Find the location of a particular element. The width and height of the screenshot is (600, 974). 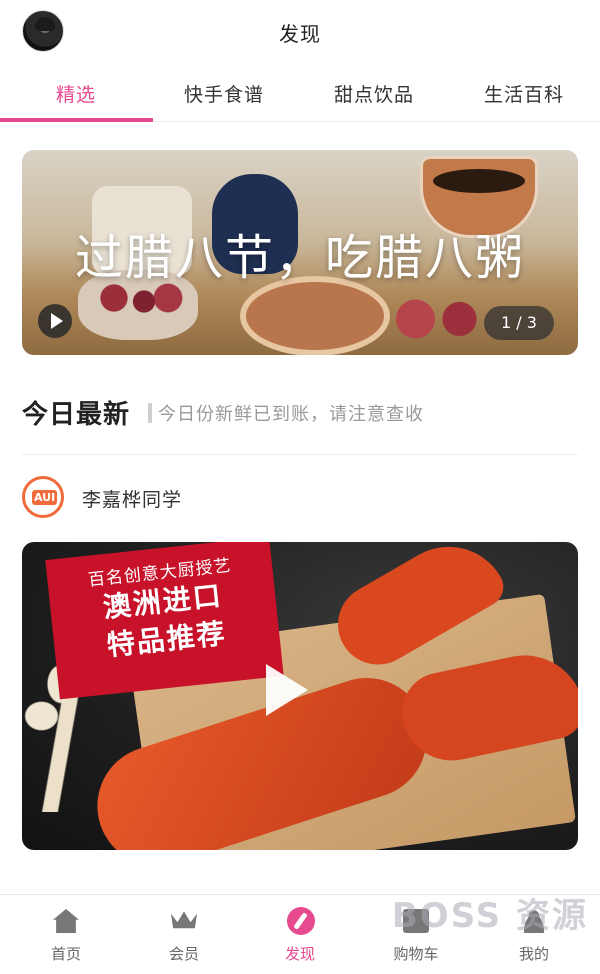

divider is located at coordinates (300, 454).